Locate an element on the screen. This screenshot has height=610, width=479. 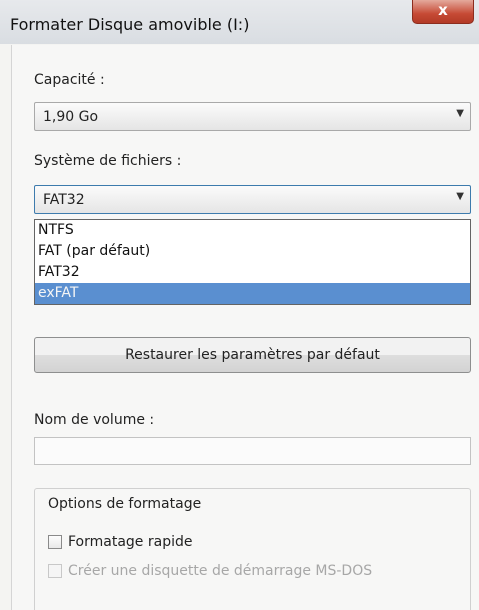
filesystem-option-ntfs: NTFS is located at coordinates (252, 230).